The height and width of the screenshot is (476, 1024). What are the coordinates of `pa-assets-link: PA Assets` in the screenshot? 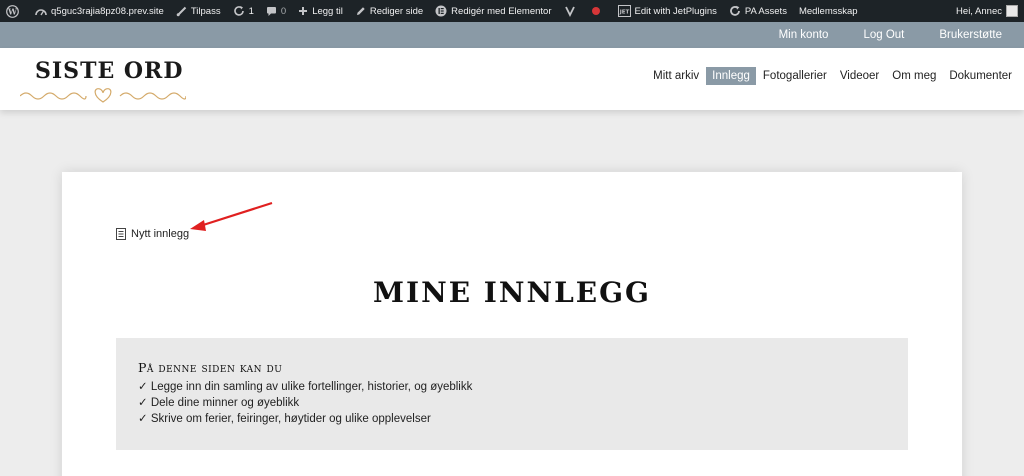 It's located at (758, 11).